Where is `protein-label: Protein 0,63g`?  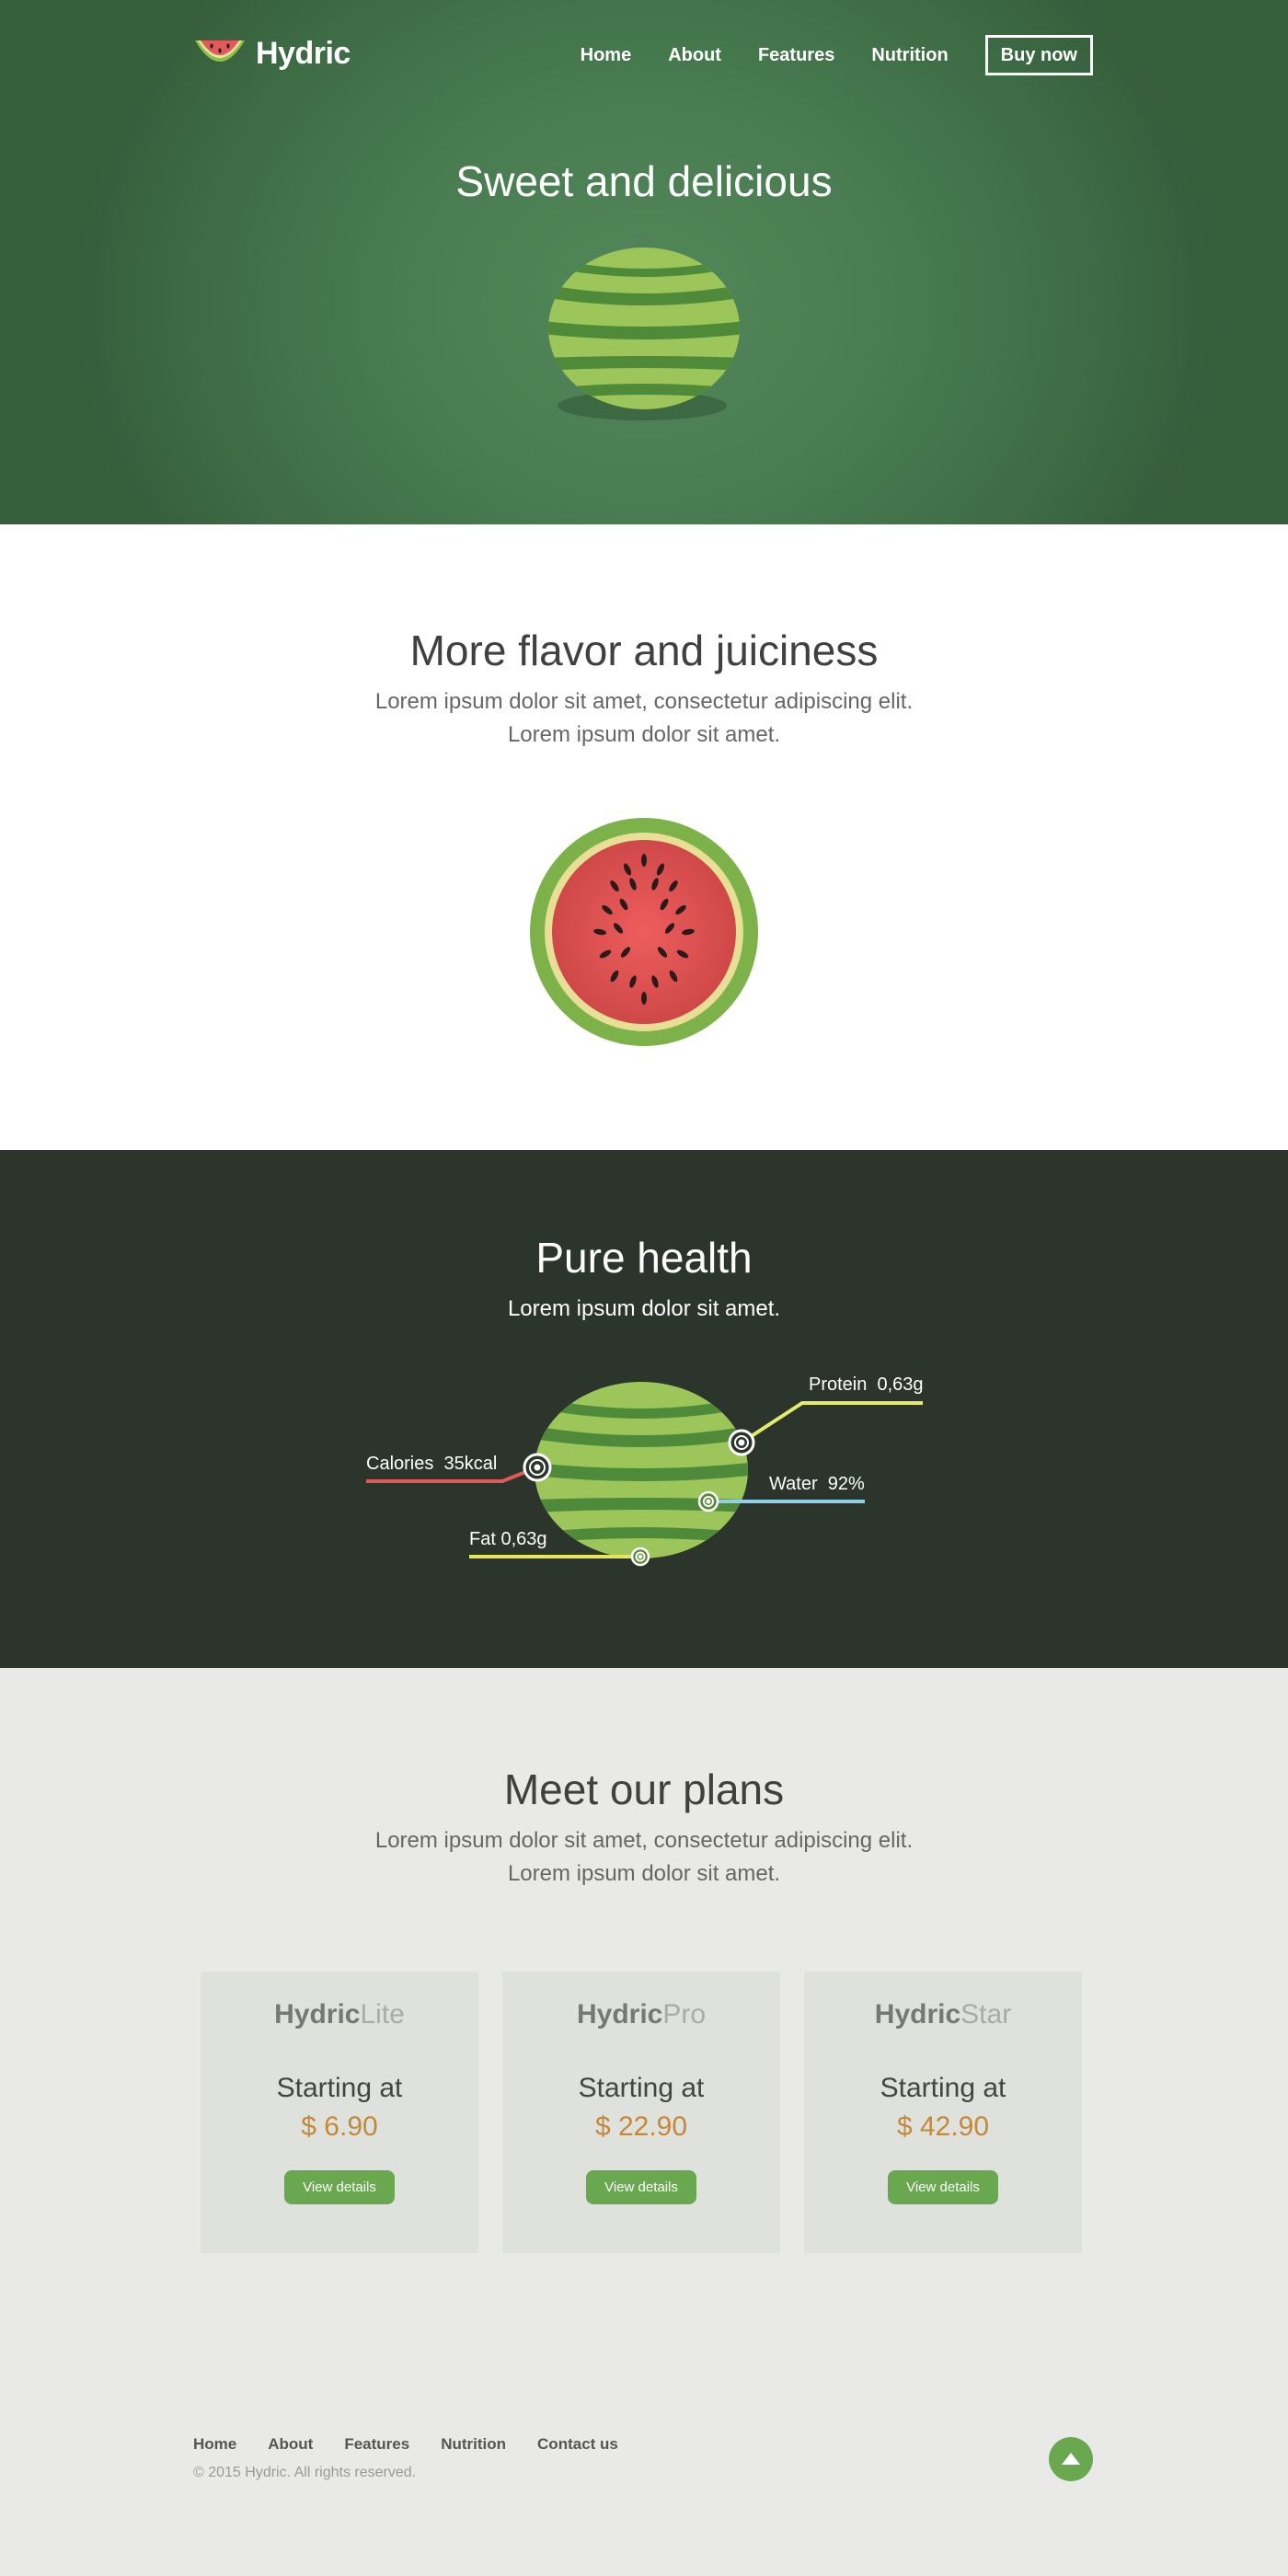 protein-label: Protein 0,63g is located at coordinates (866, 1385).